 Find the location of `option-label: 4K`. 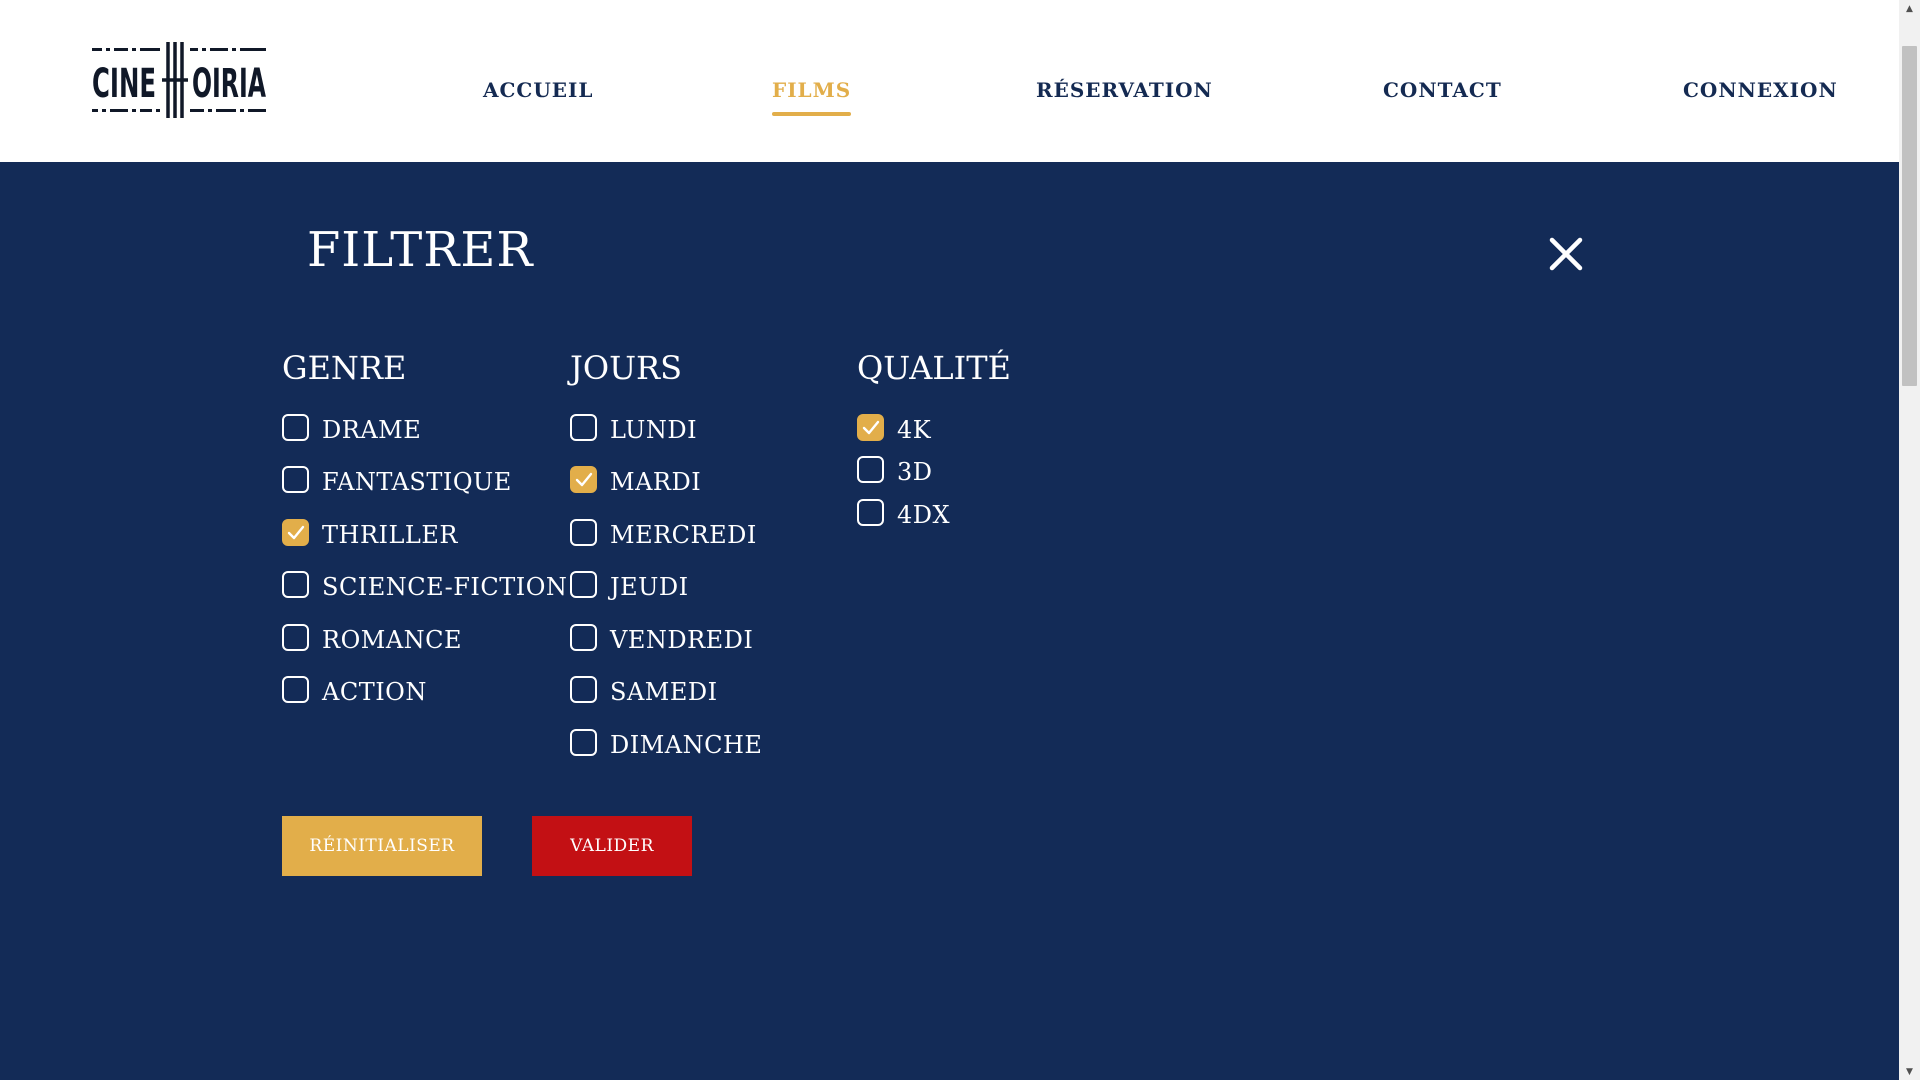

option-label: 4K is located at coordinates (914, 430).